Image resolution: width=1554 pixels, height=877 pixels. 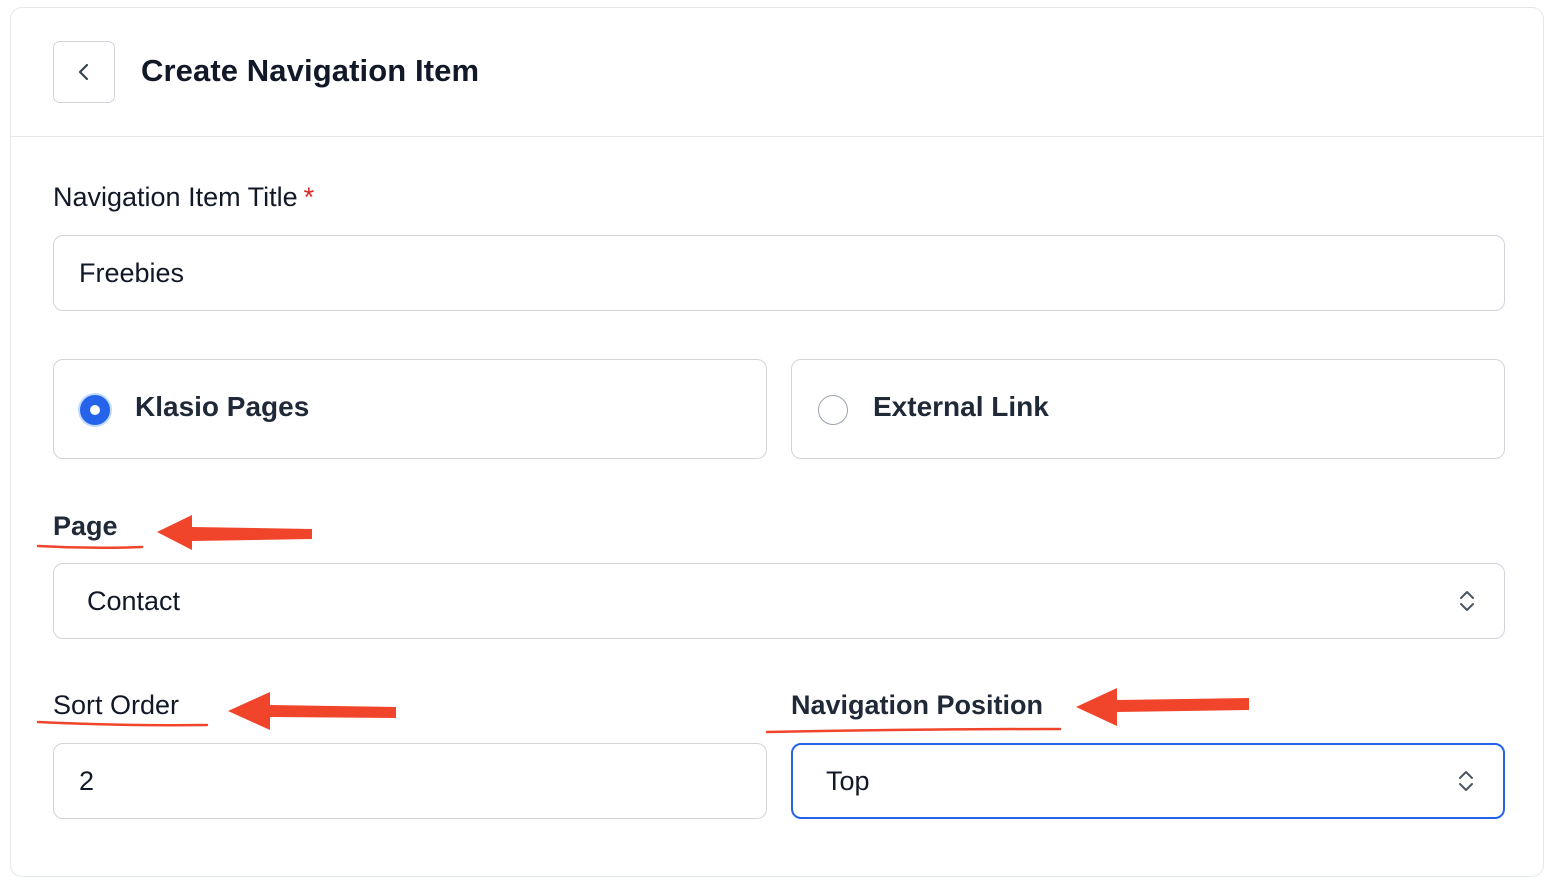 What do you see at coordinates (222, 406) in the screenshot?
I see `radio-label-klasio-pages: Klasio Pages` at bounding box center [222, 406].